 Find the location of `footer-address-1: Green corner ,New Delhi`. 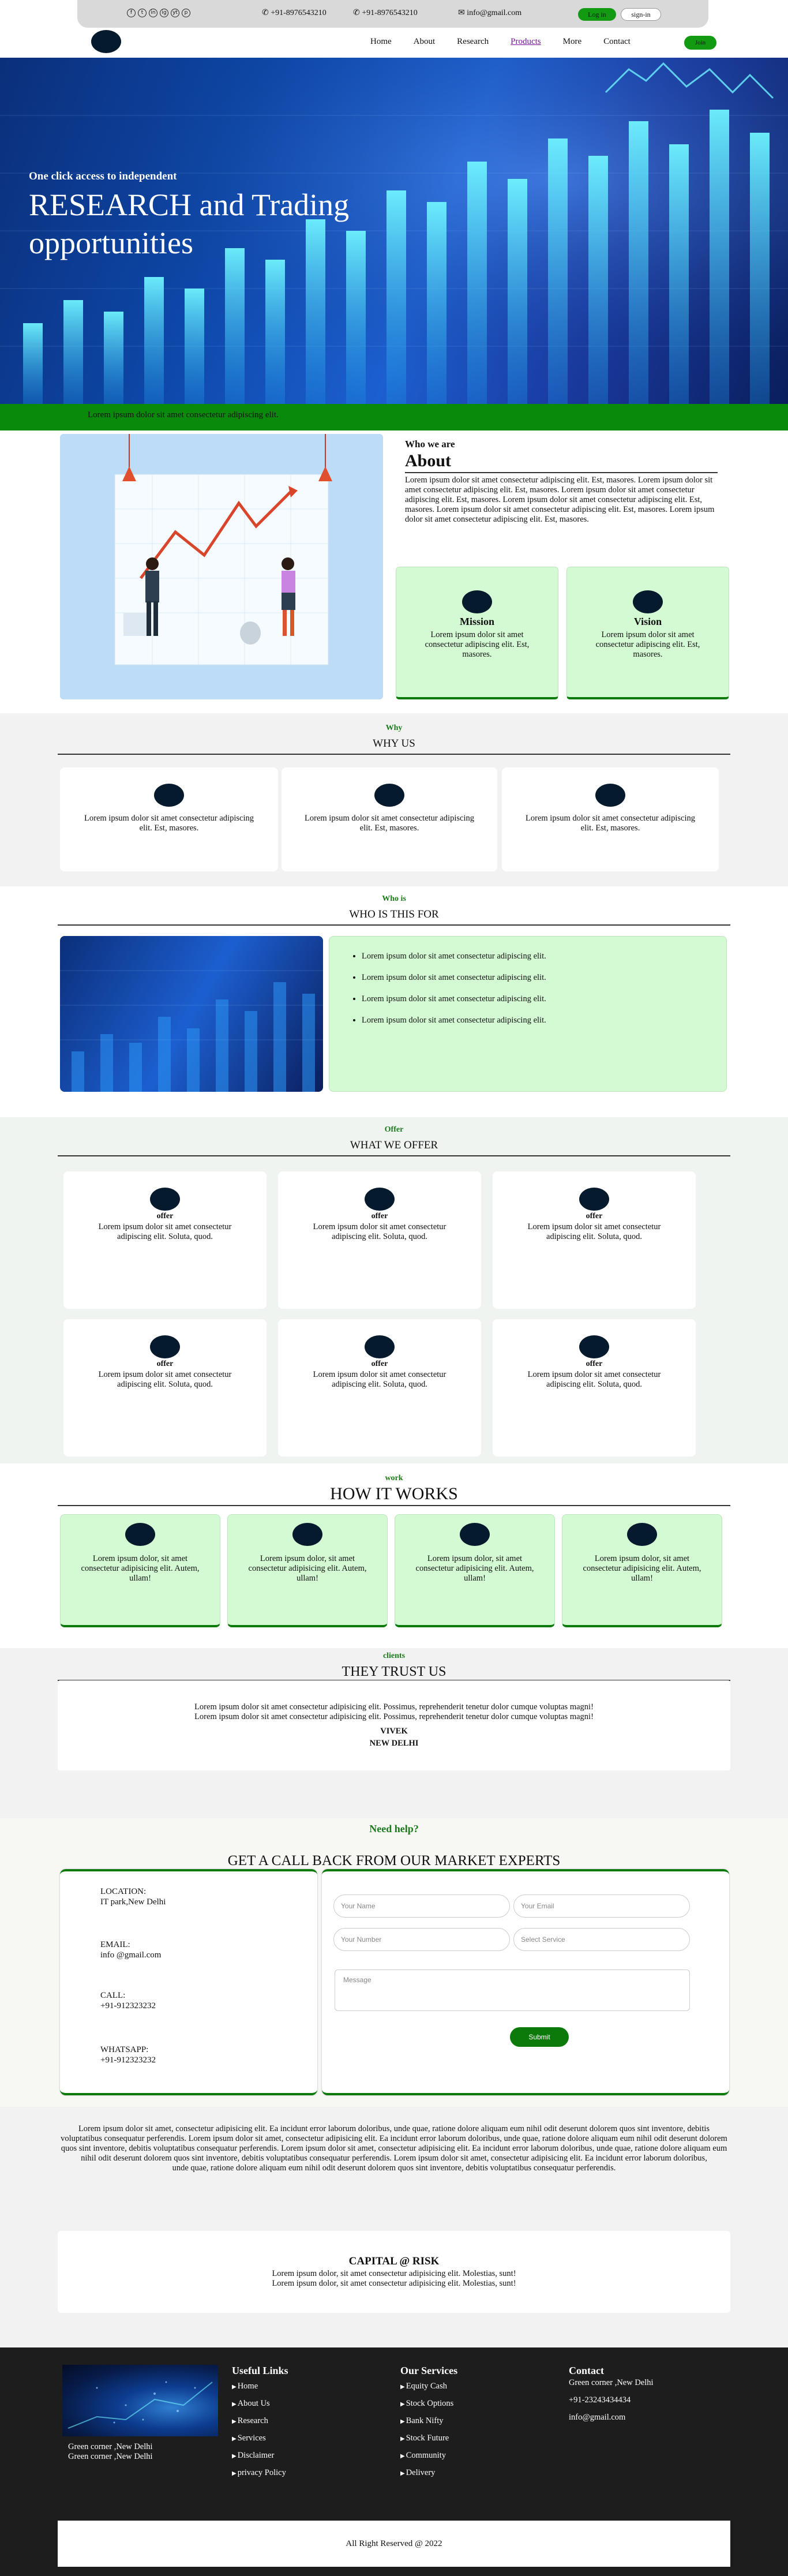

footer-address-1: Green corner ,New Delhi is located at coordinates (110, 2446).